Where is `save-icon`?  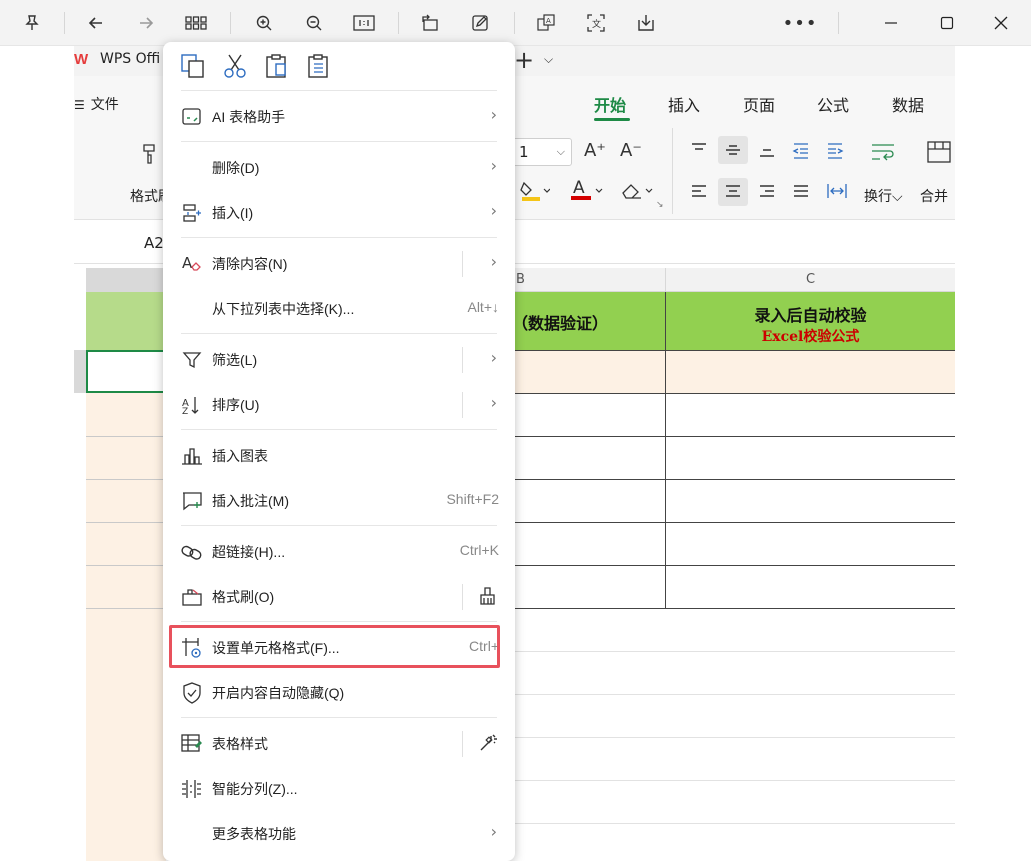 save-icon is located at coordinates (646, 23).